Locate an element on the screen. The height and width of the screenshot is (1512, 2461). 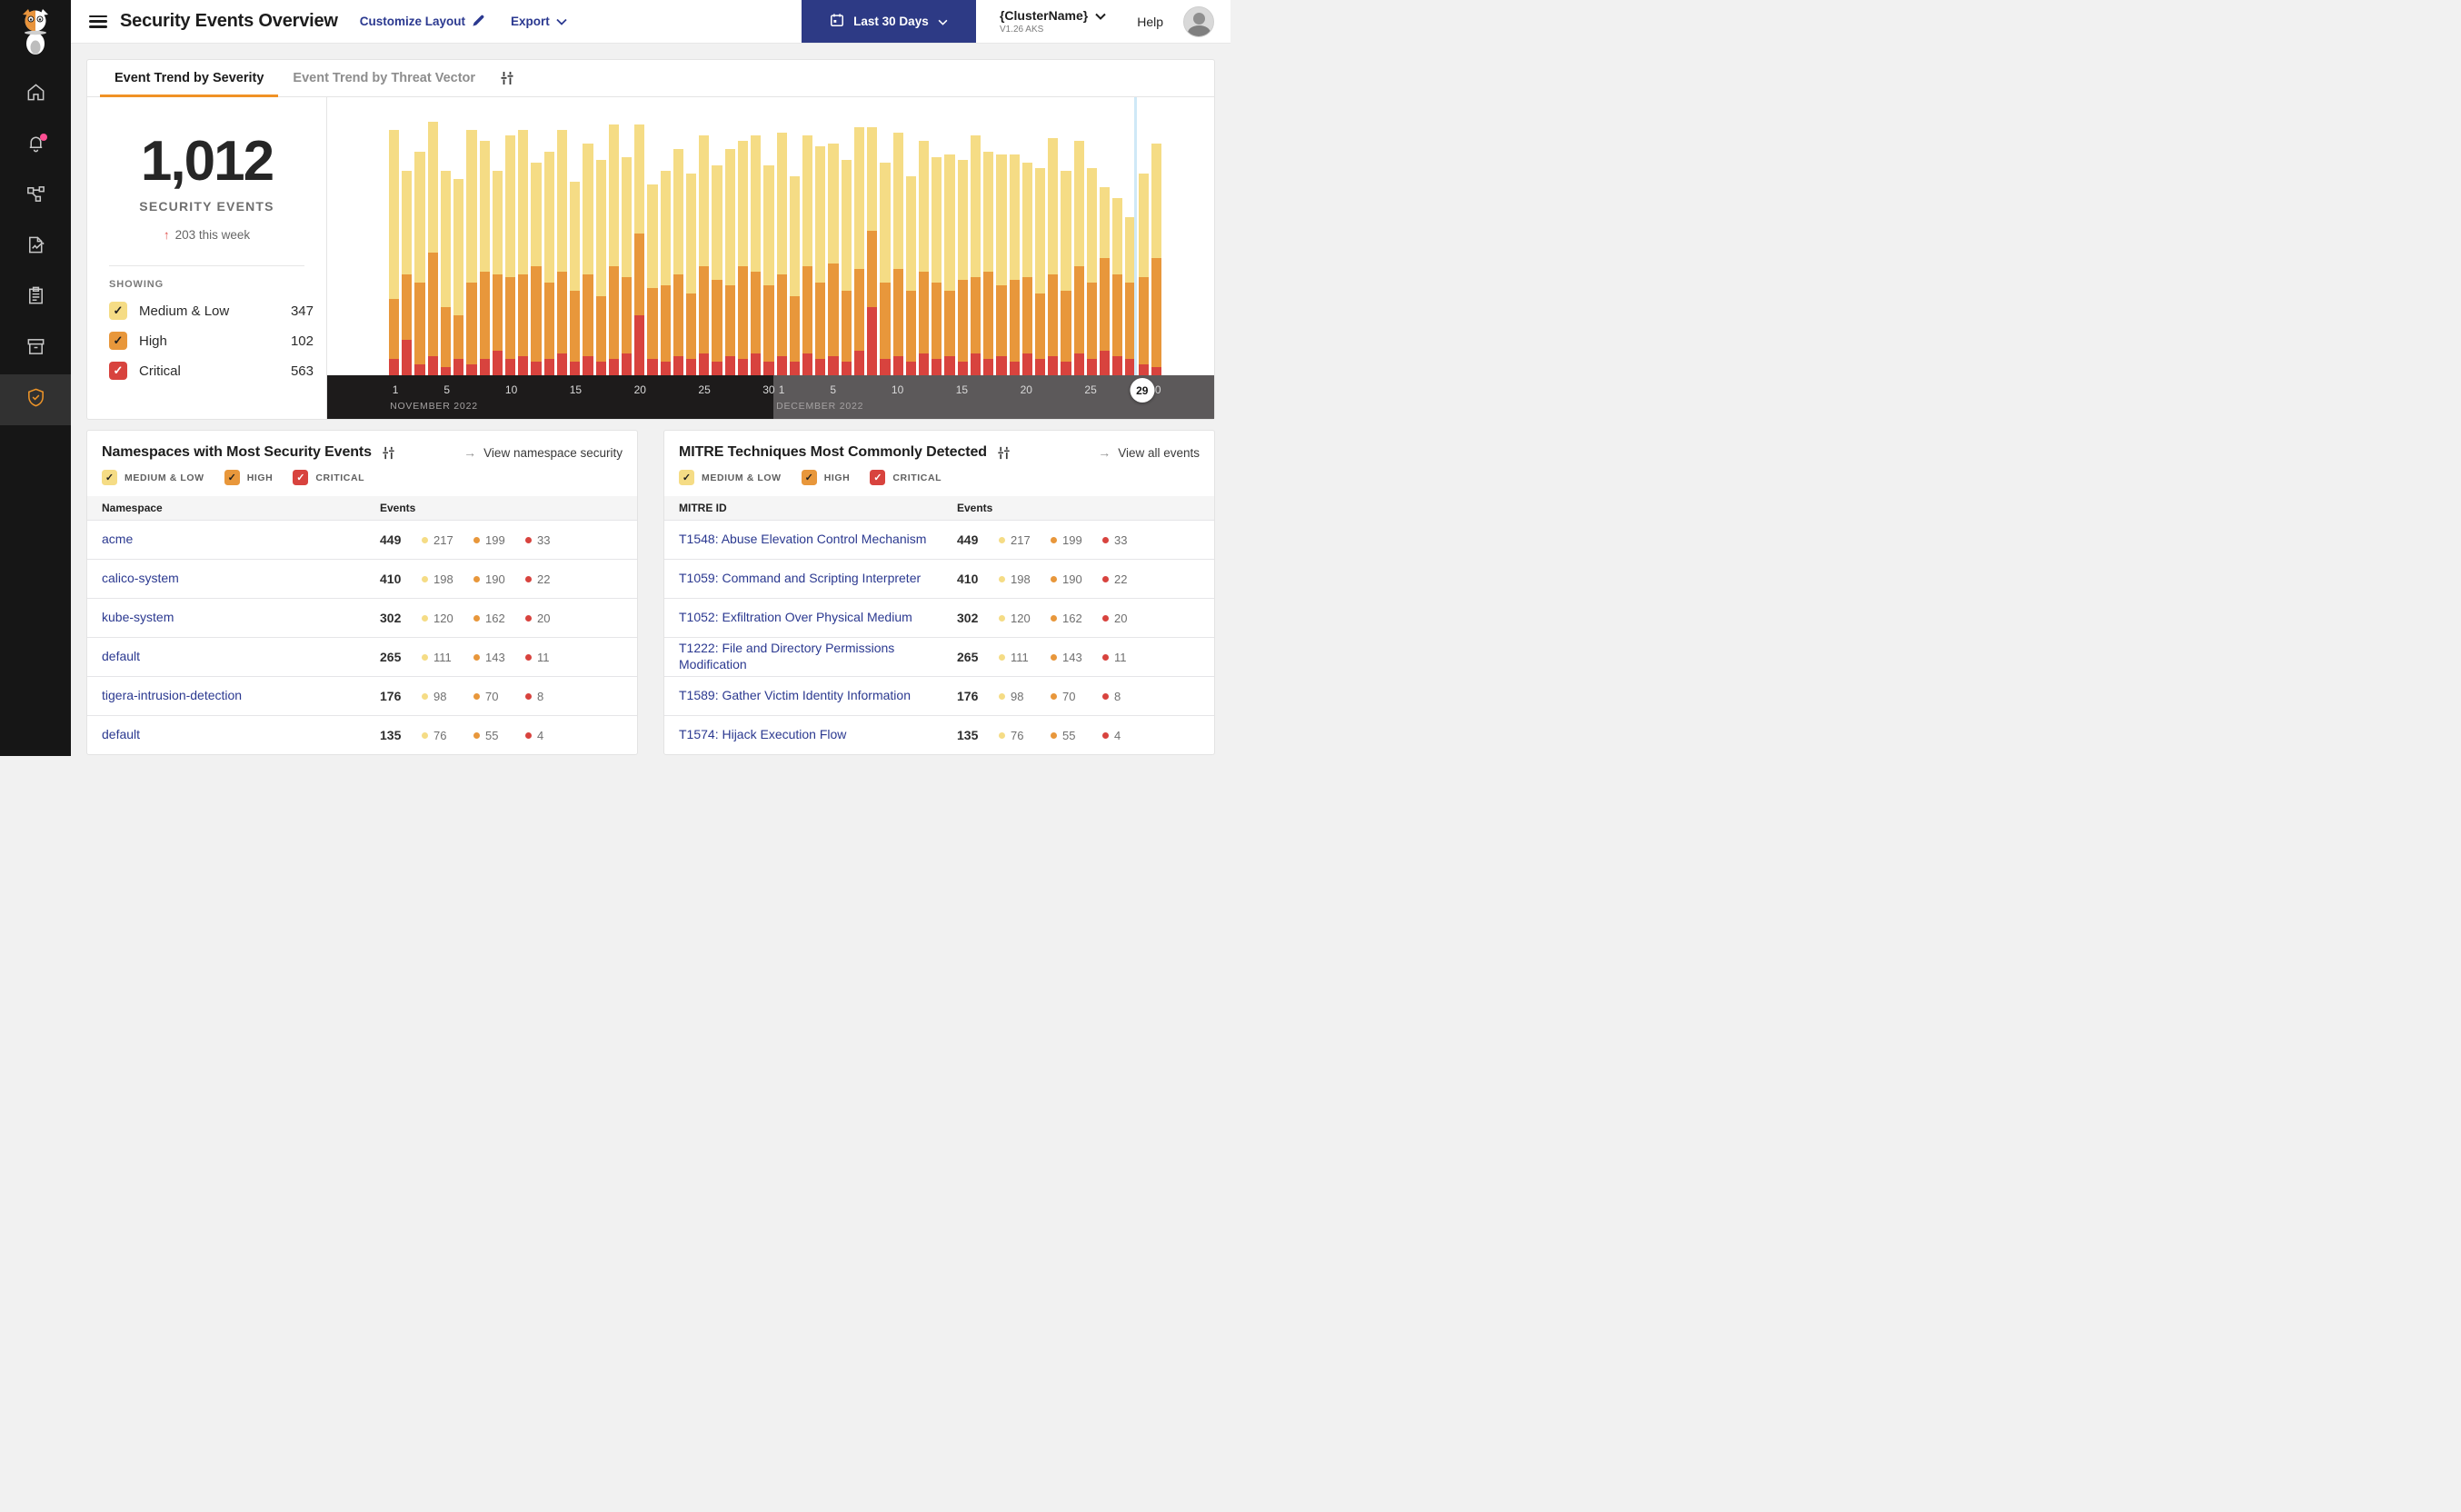
calico-cat-logo is located at coordinates (35, 28).